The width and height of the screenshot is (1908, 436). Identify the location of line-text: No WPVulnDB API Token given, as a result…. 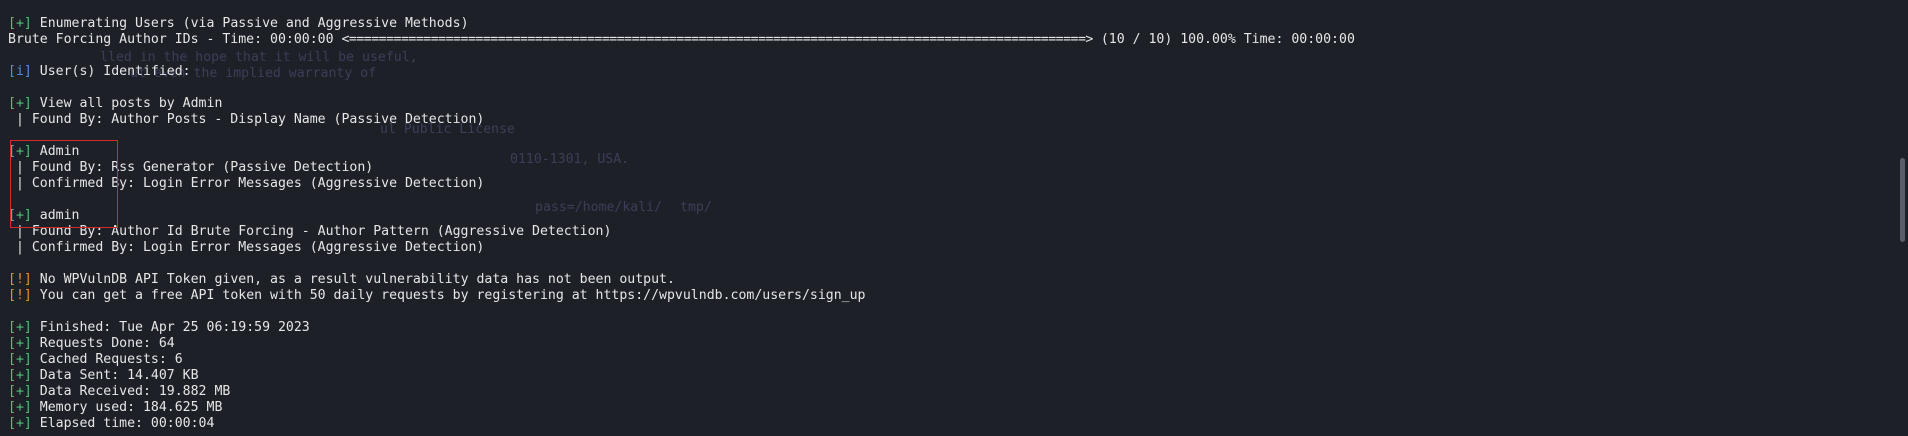
(353, 279).